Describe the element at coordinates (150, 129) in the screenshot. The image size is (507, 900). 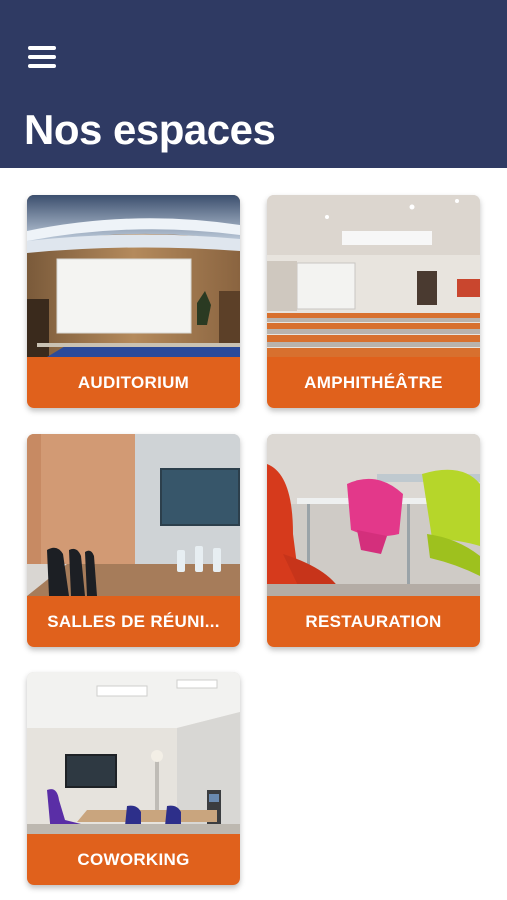
I see `page-title: Nos espaces` at that location.